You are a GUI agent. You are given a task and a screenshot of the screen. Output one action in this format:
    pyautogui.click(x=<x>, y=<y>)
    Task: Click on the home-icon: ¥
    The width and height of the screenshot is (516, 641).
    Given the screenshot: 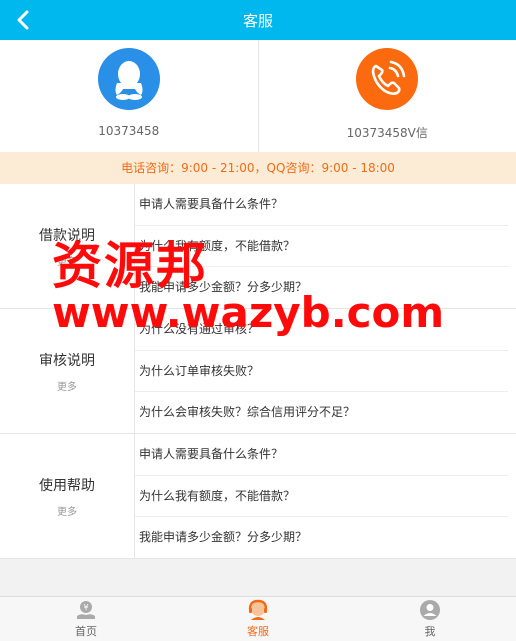 What is the action you would take?
    pyautogui.click(x=86, y=610)
    